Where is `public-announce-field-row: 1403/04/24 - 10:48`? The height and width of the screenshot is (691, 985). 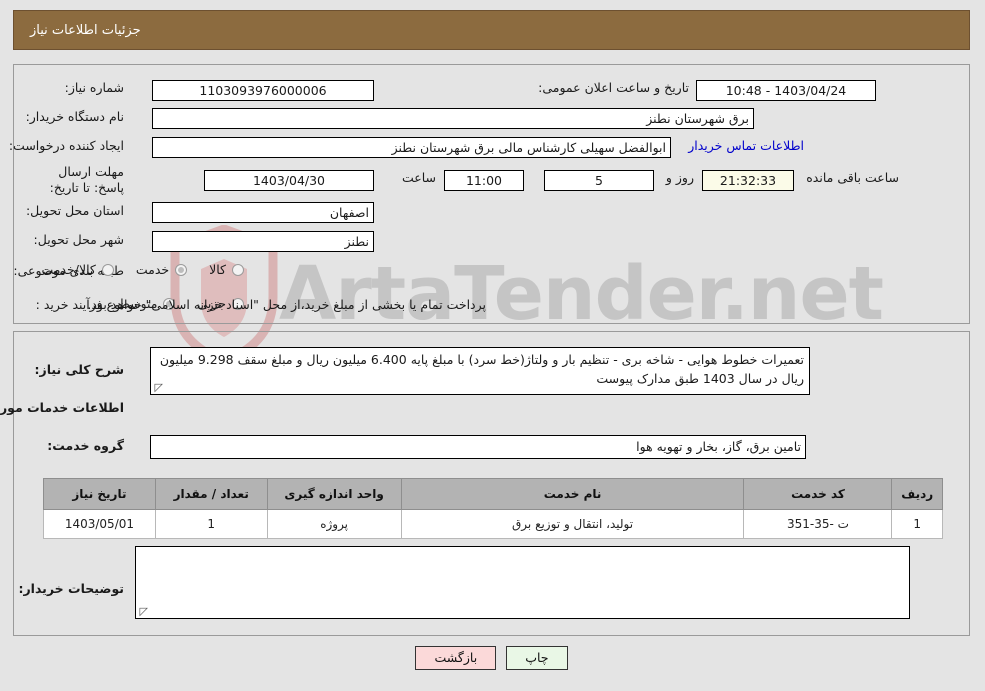 public-announce-field-row: 1403/04/24 - 10:48 is located at coordinates (787, 90).